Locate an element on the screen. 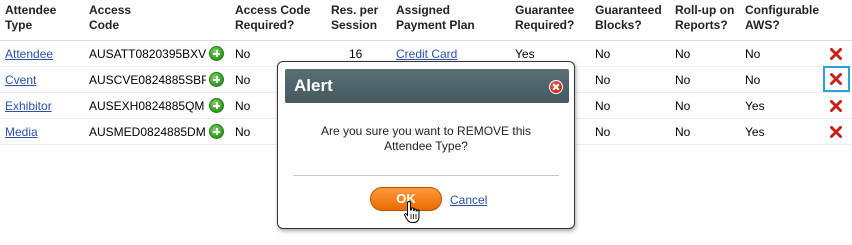  cancel-link: Cancel is located at coordinates (468, 200).